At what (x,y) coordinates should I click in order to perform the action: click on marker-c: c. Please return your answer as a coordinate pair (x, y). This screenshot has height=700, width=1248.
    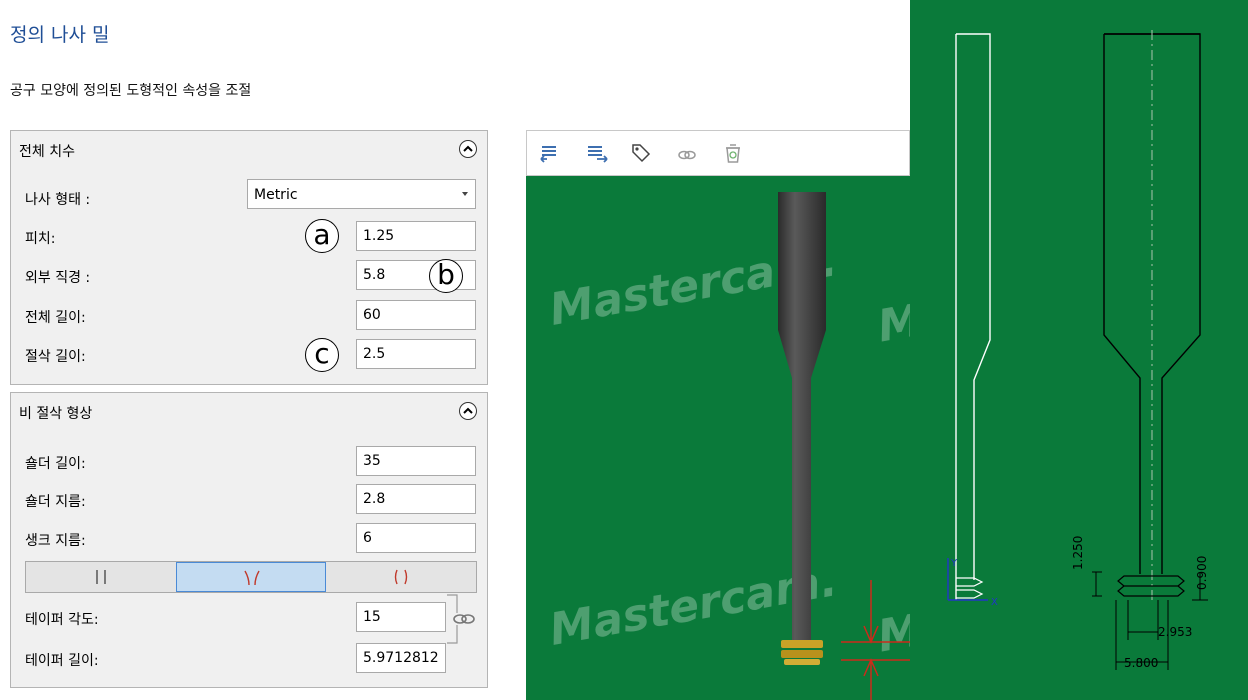
    Looking at the image, I should click on (322, 355).